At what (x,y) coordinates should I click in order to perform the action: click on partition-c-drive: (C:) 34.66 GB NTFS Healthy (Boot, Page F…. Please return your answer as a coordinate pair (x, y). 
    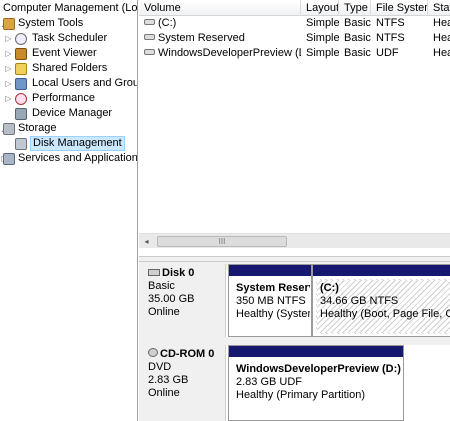
    Looking at the image, I should click on (381, 300).